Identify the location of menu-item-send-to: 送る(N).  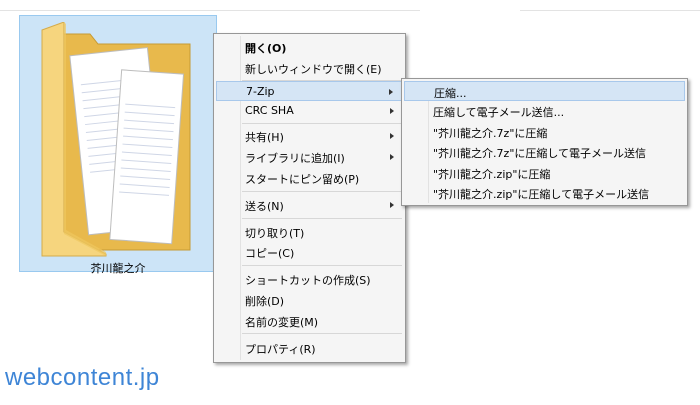
(309, 205).